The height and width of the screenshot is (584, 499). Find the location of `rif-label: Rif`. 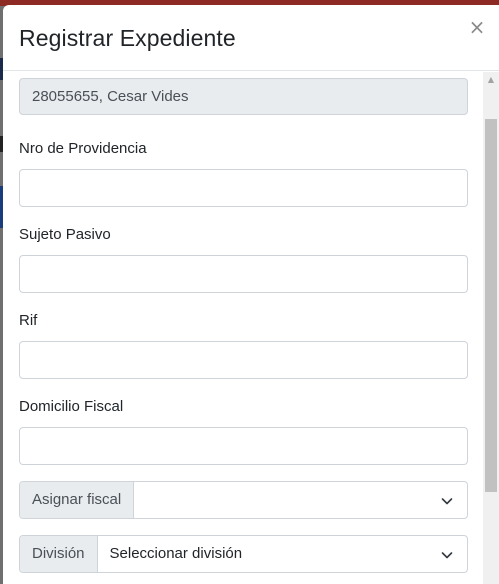

rif-label: Rif is located at coordinates (28, 320).